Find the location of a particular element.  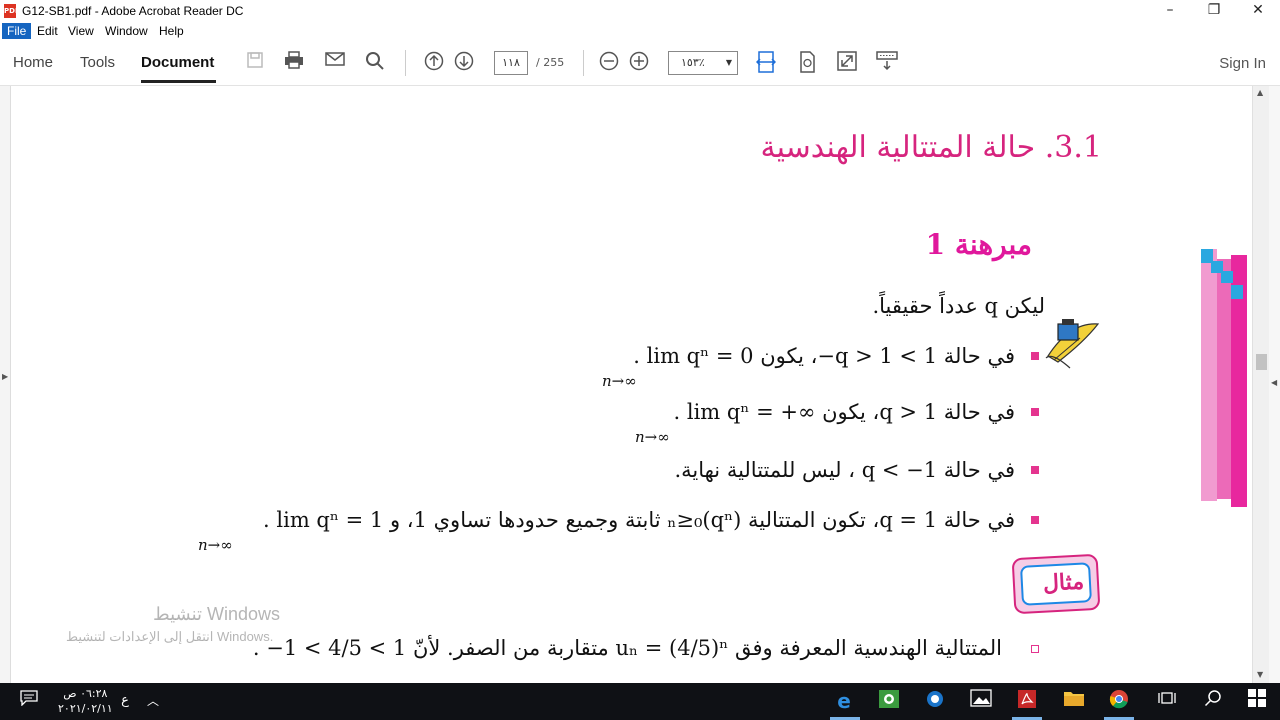

sign-in-link: Sign In is located at coordinates (1242, 63).